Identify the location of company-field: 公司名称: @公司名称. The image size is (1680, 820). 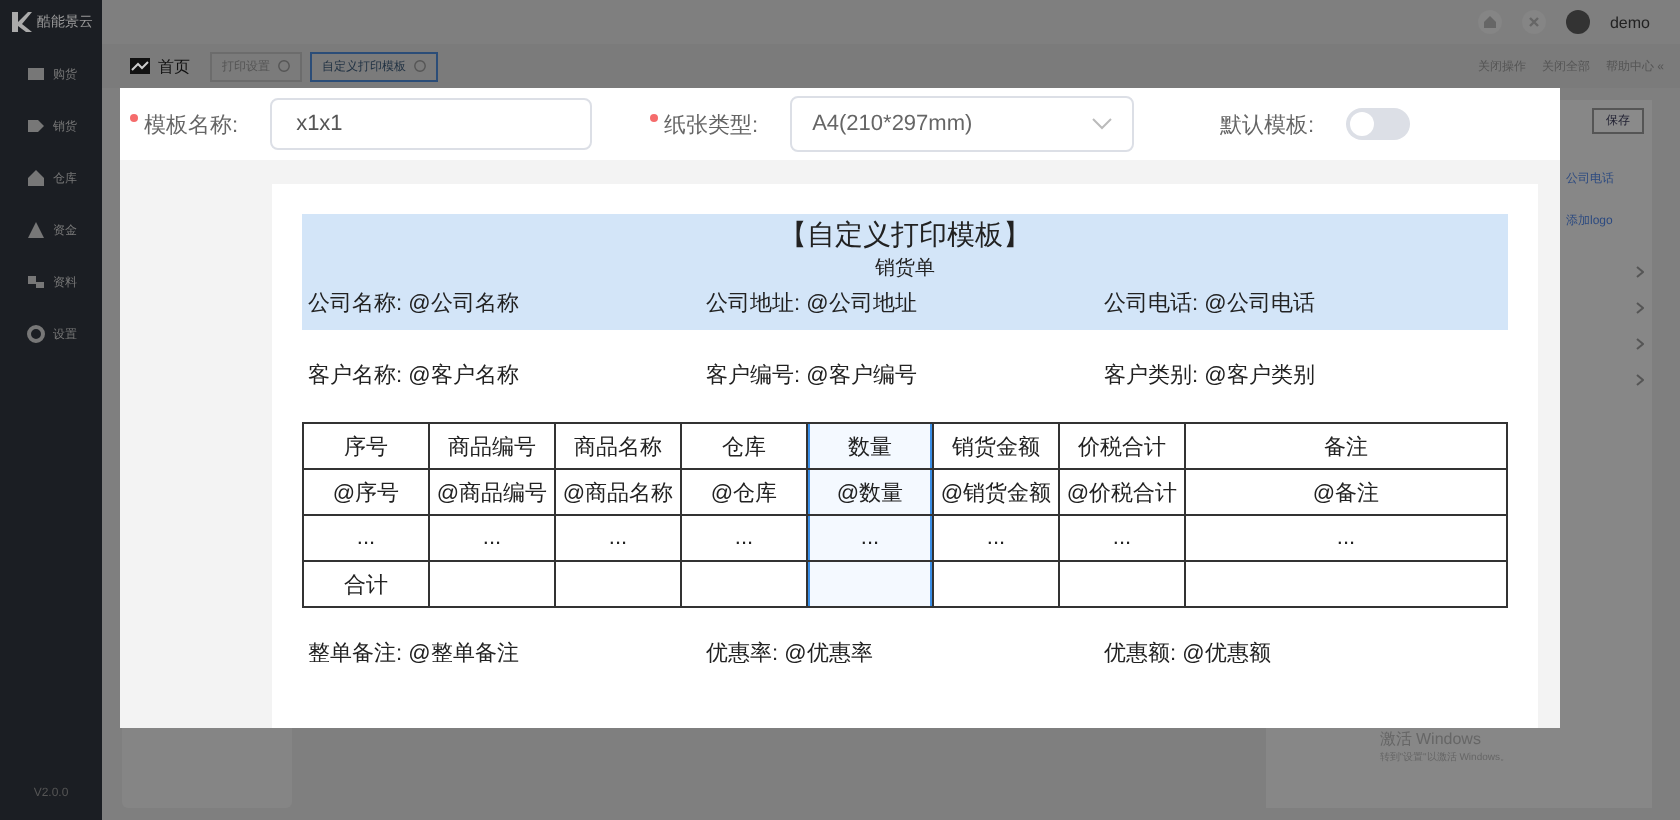
(507, 303).